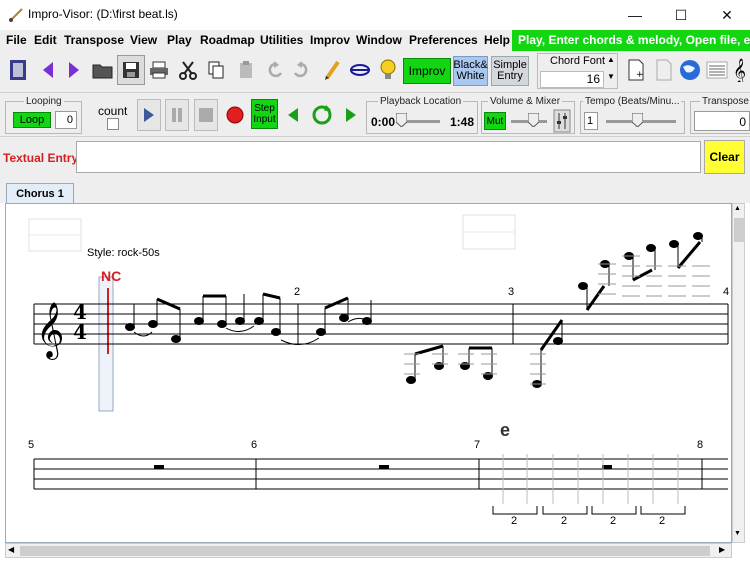  Describe the element at coordinates (388, 157) in the screenshot. I see `textual-entry-input` at that location.